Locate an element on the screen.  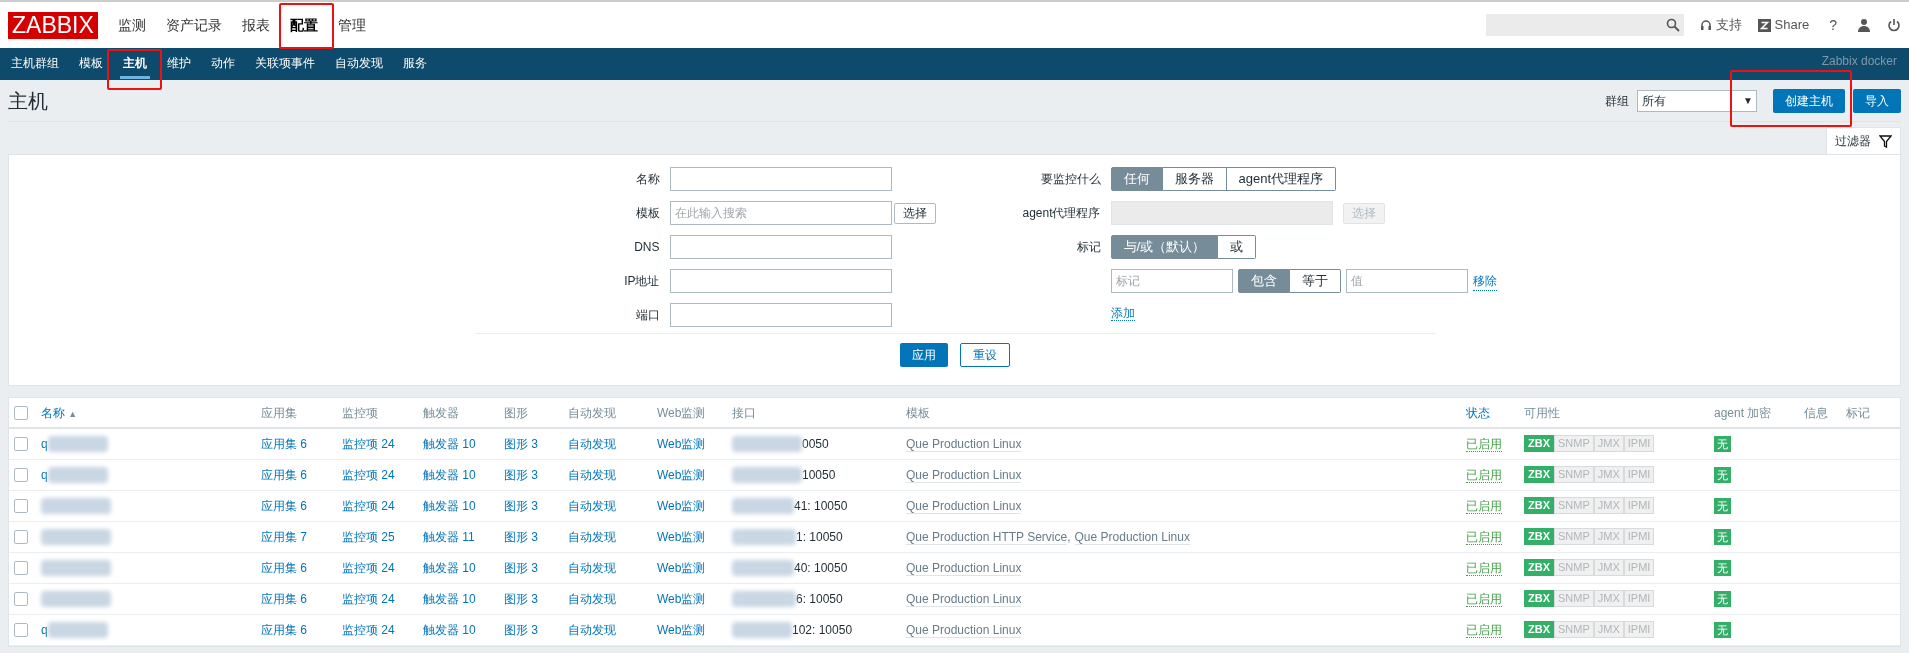
support-link: 支持 is located at coordinates (1720, 25).